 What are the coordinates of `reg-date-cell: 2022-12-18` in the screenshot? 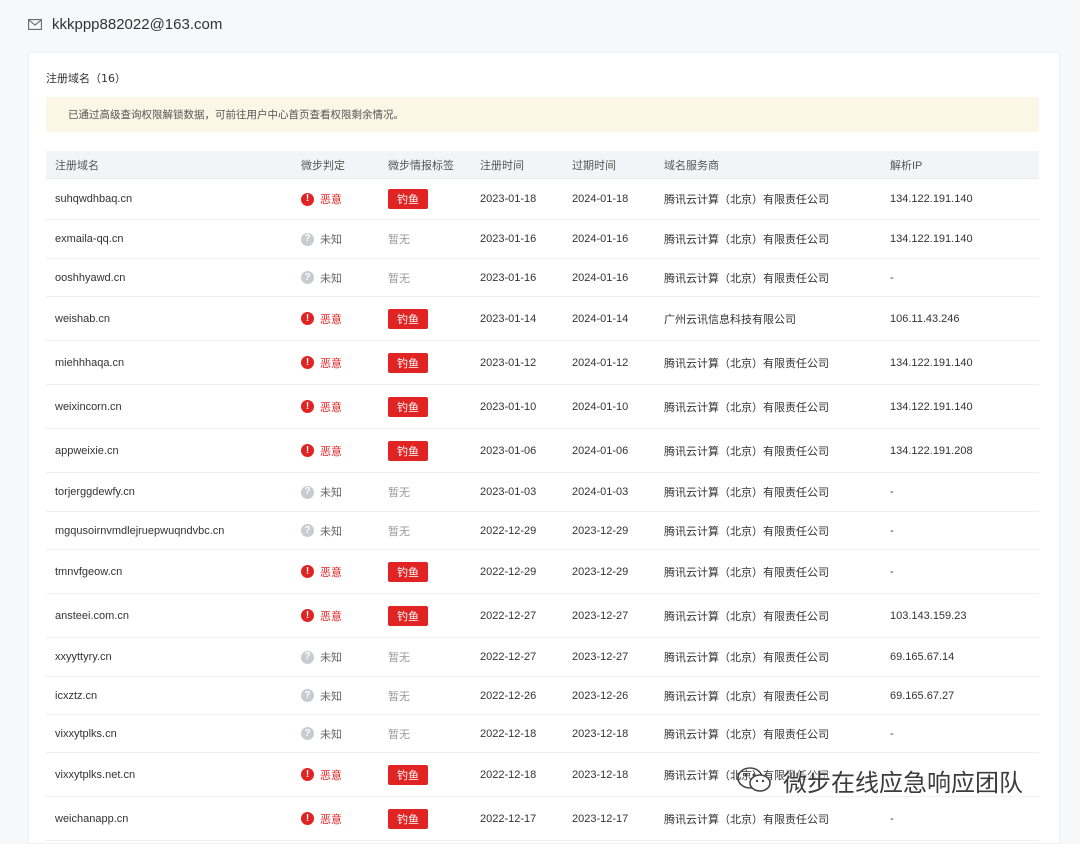 It's located at (508, 774).